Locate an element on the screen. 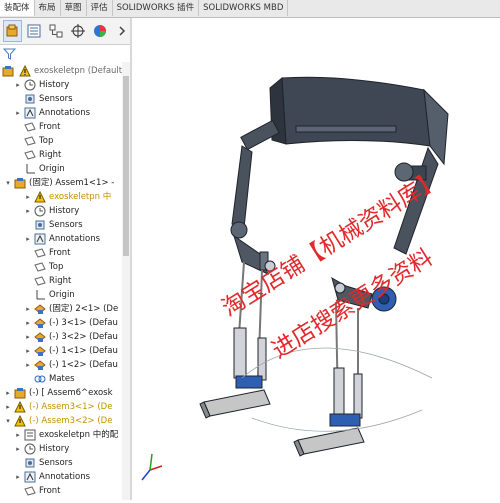  tree-item: ▸ exoskeletpn 中的配 is located at coordinates (66, 435).